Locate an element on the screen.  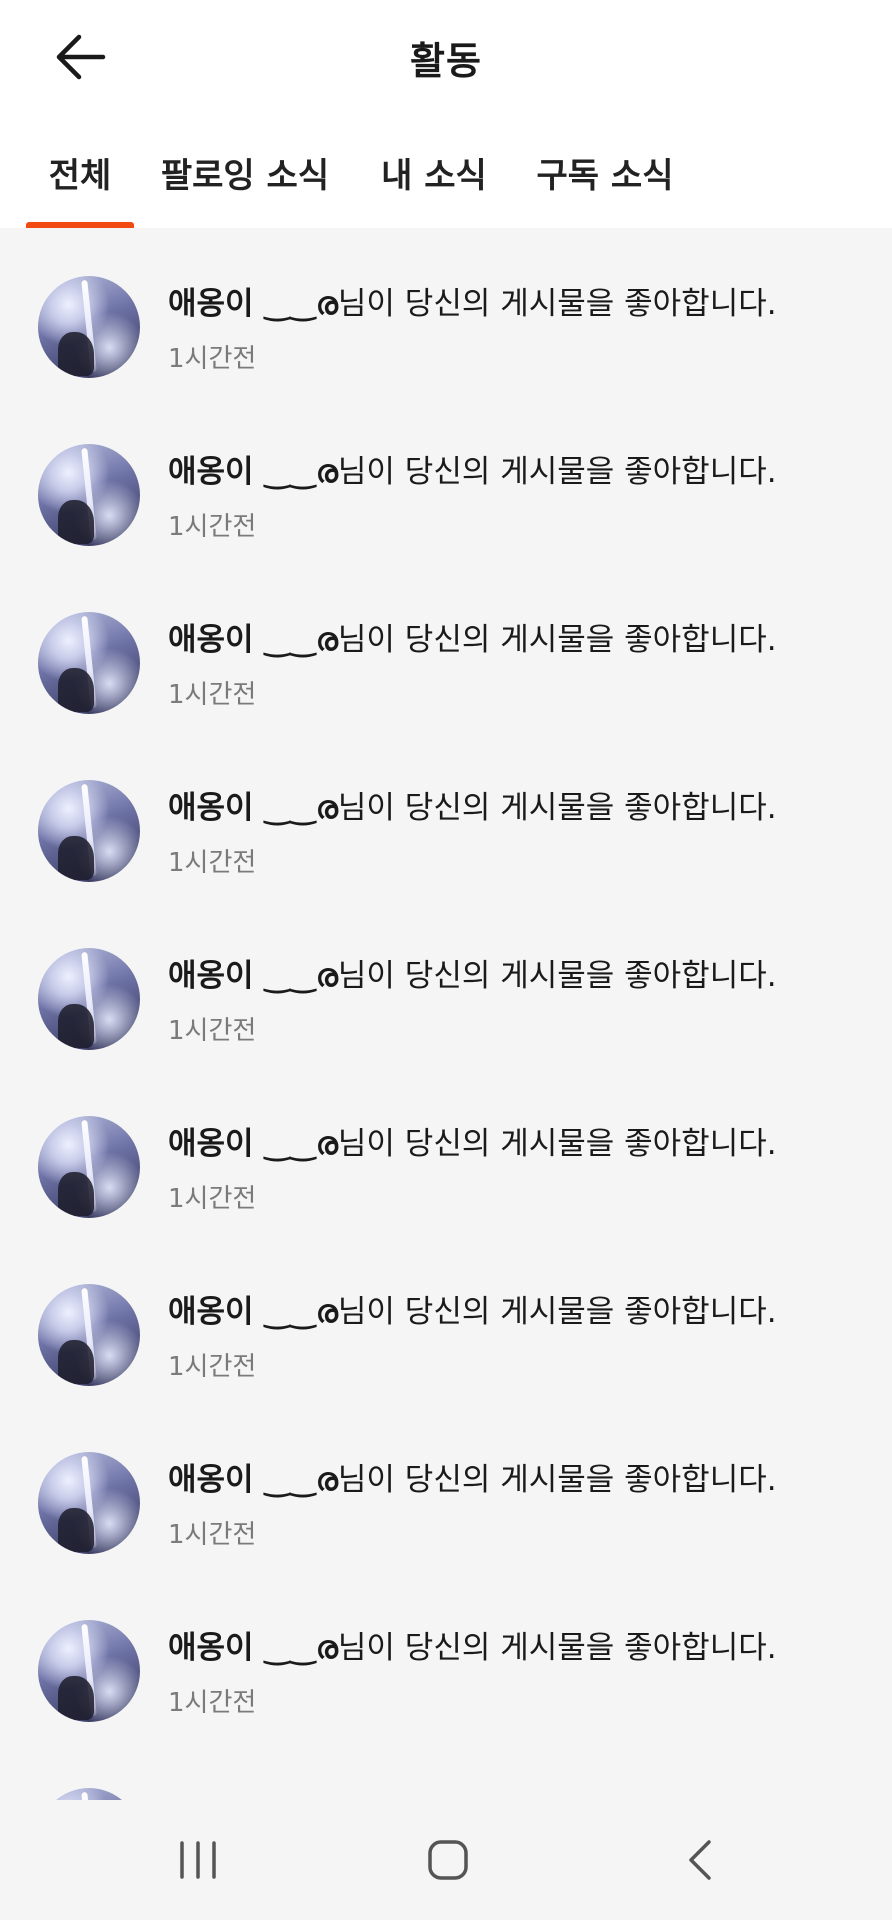
home-button is located at coordinates (448, 1860).